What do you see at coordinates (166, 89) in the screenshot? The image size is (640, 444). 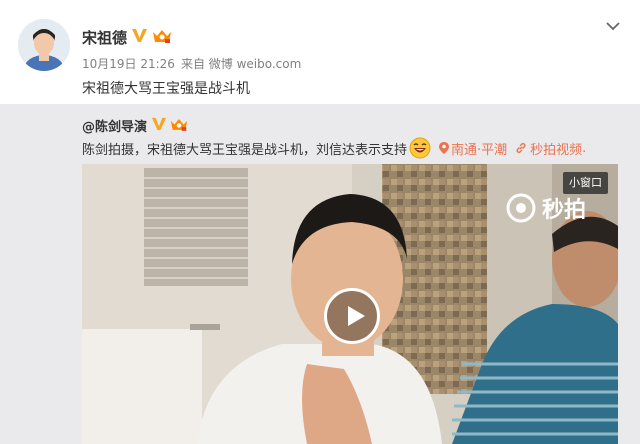 I see `post-text: 宋祖德大骂王宝强是战斗机` at bounding box center [166, 89].